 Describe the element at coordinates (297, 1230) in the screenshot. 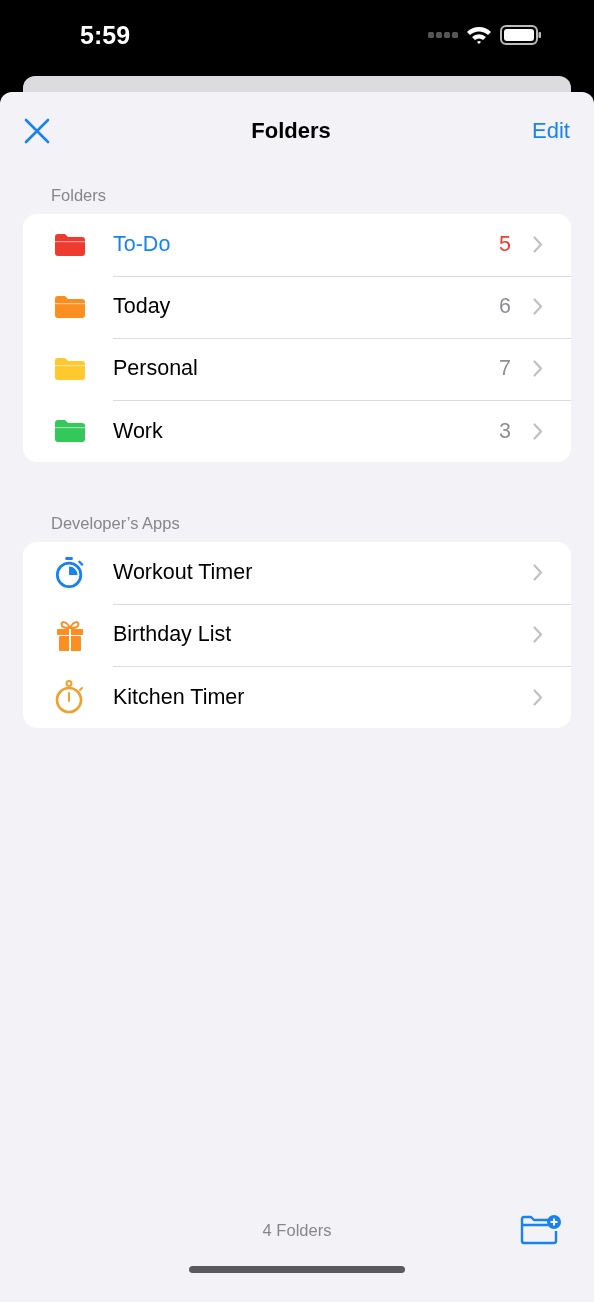

I see `folder-count-label: 4 Folders` at that location.